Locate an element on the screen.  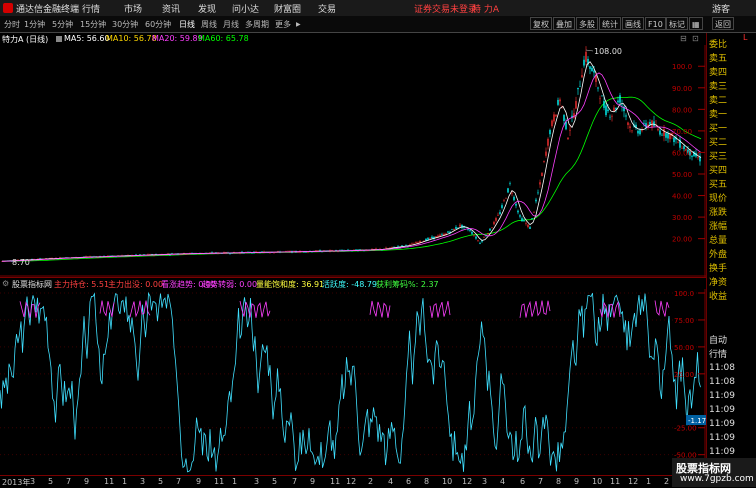
multi-stock-button: 多股 is located at coordinates (587, 23).